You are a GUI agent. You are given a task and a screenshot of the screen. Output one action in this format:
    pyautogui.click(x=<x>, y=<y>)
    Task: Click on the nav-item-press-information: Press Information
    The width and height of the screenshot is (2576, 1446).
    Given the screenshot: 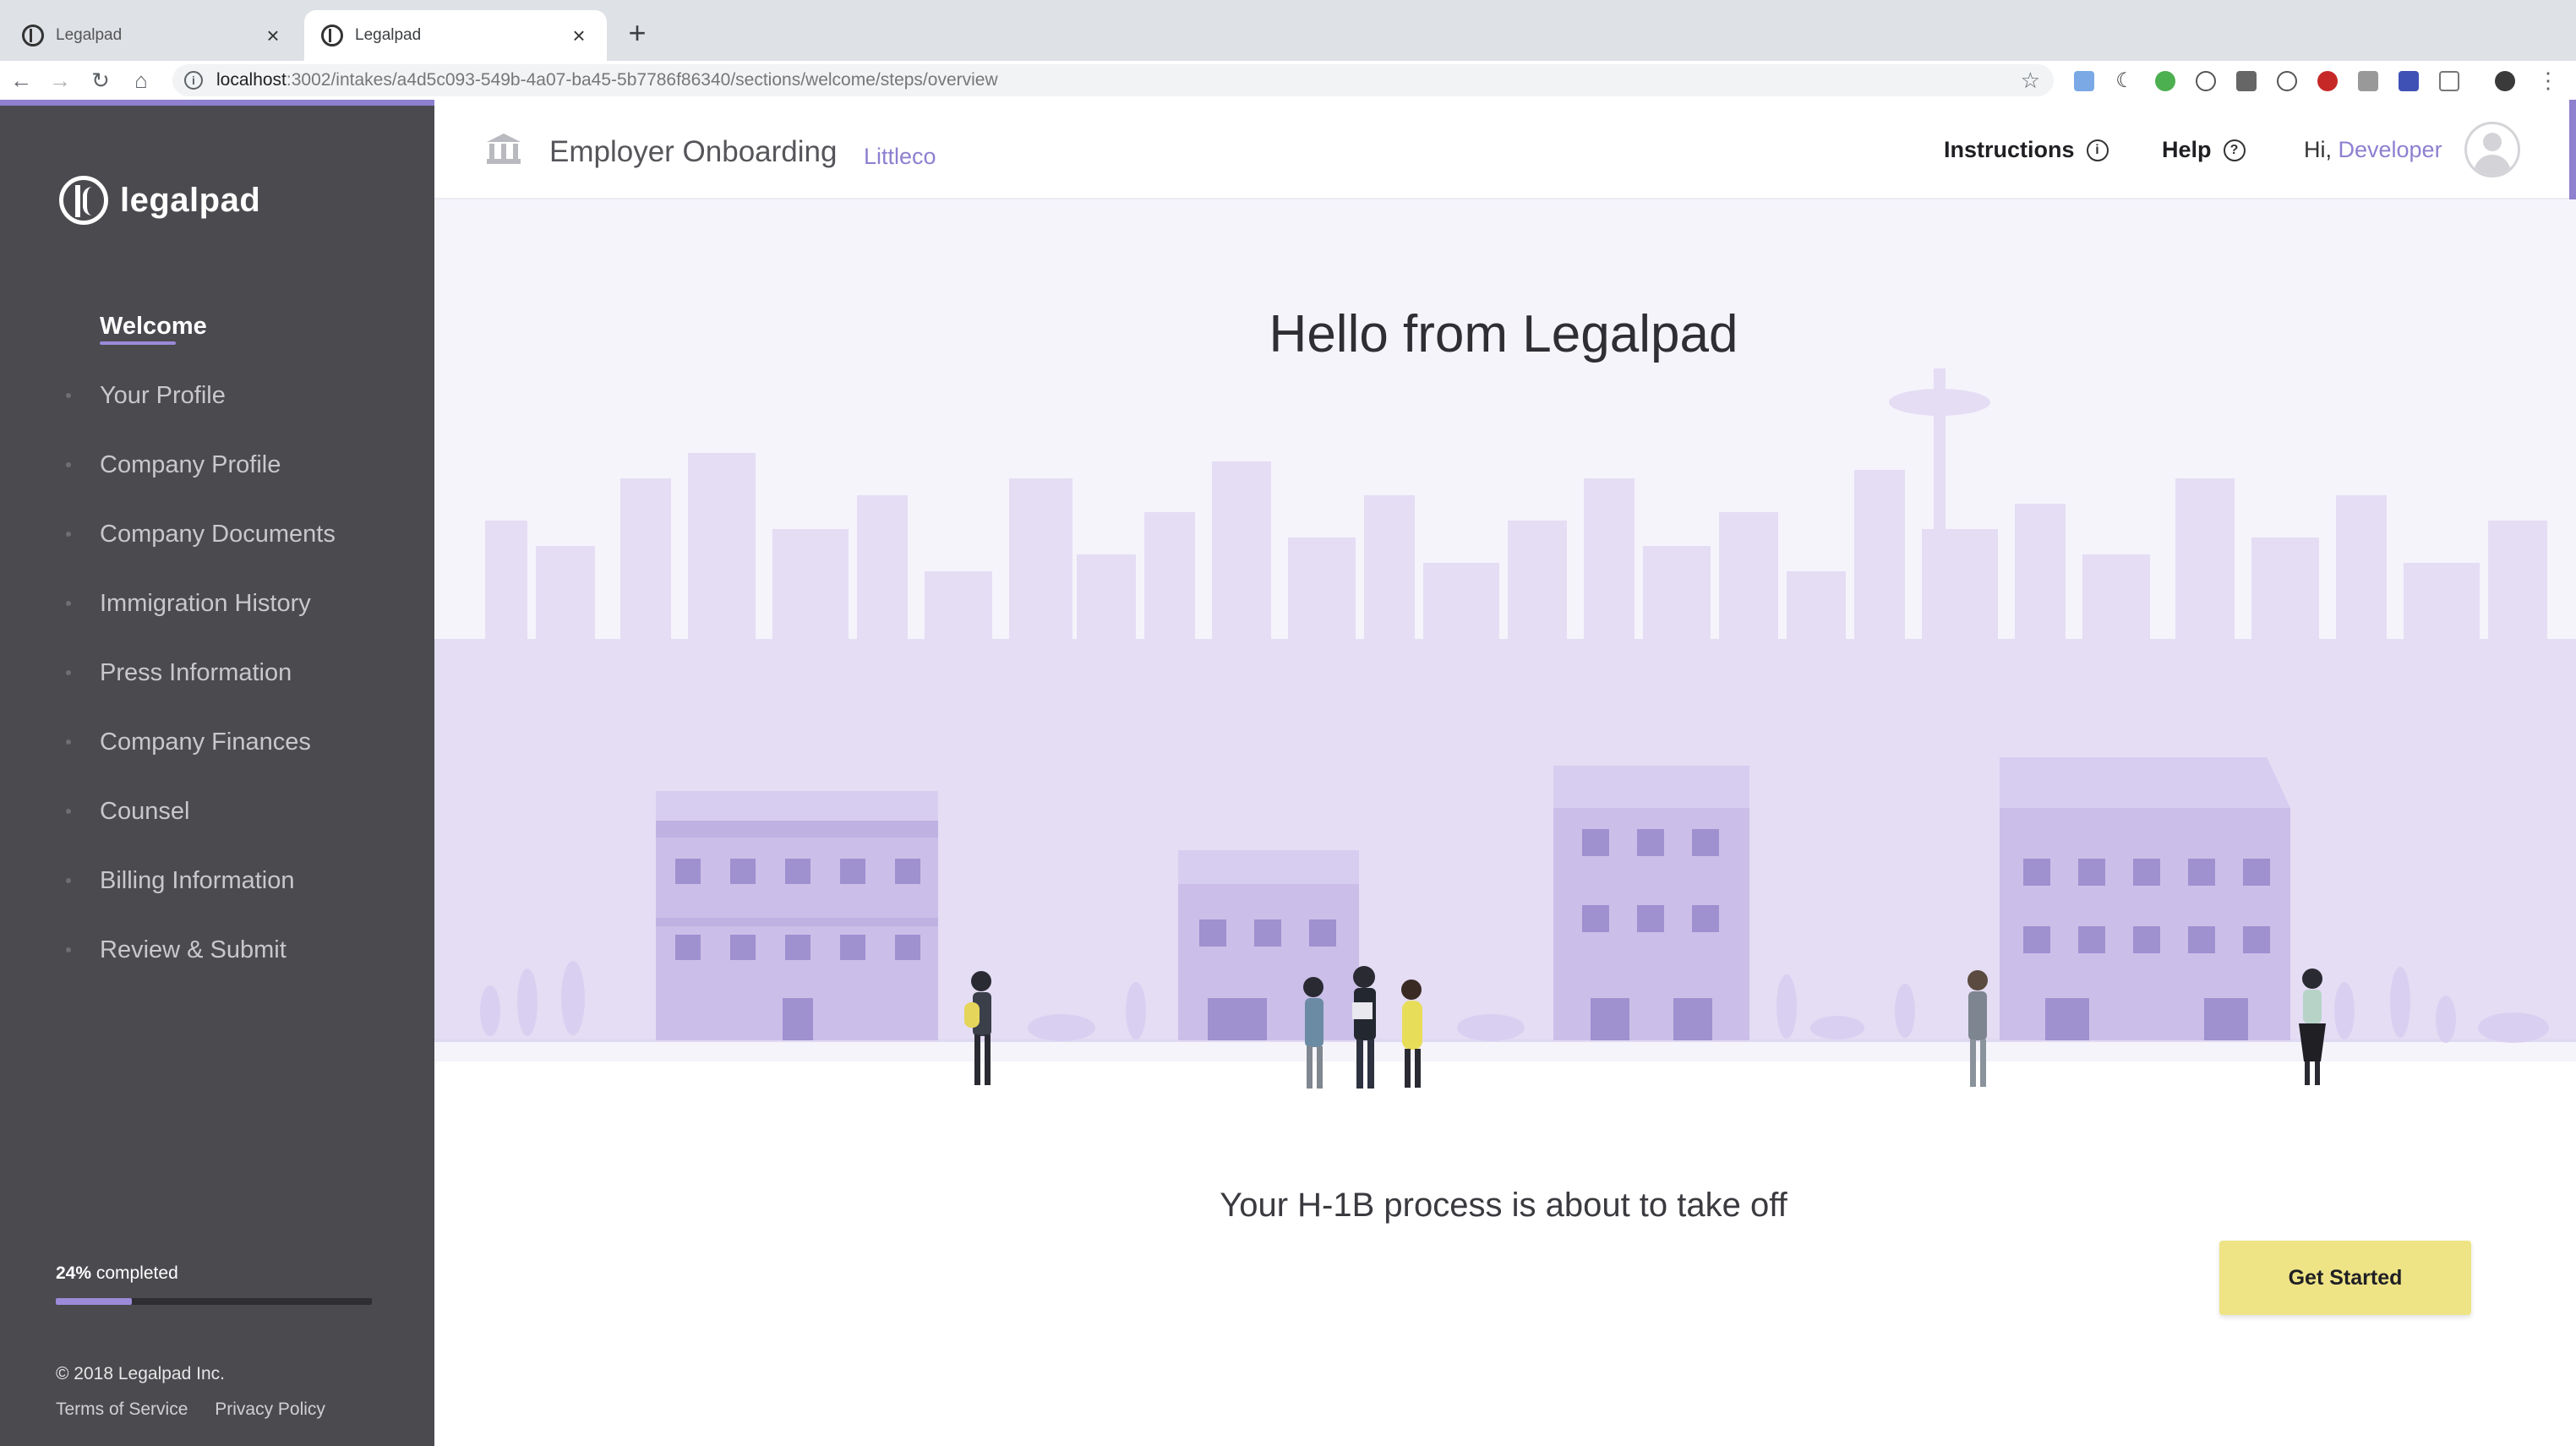 What is the action you would take?
    pyautogui.click(x=217, y=672)
    